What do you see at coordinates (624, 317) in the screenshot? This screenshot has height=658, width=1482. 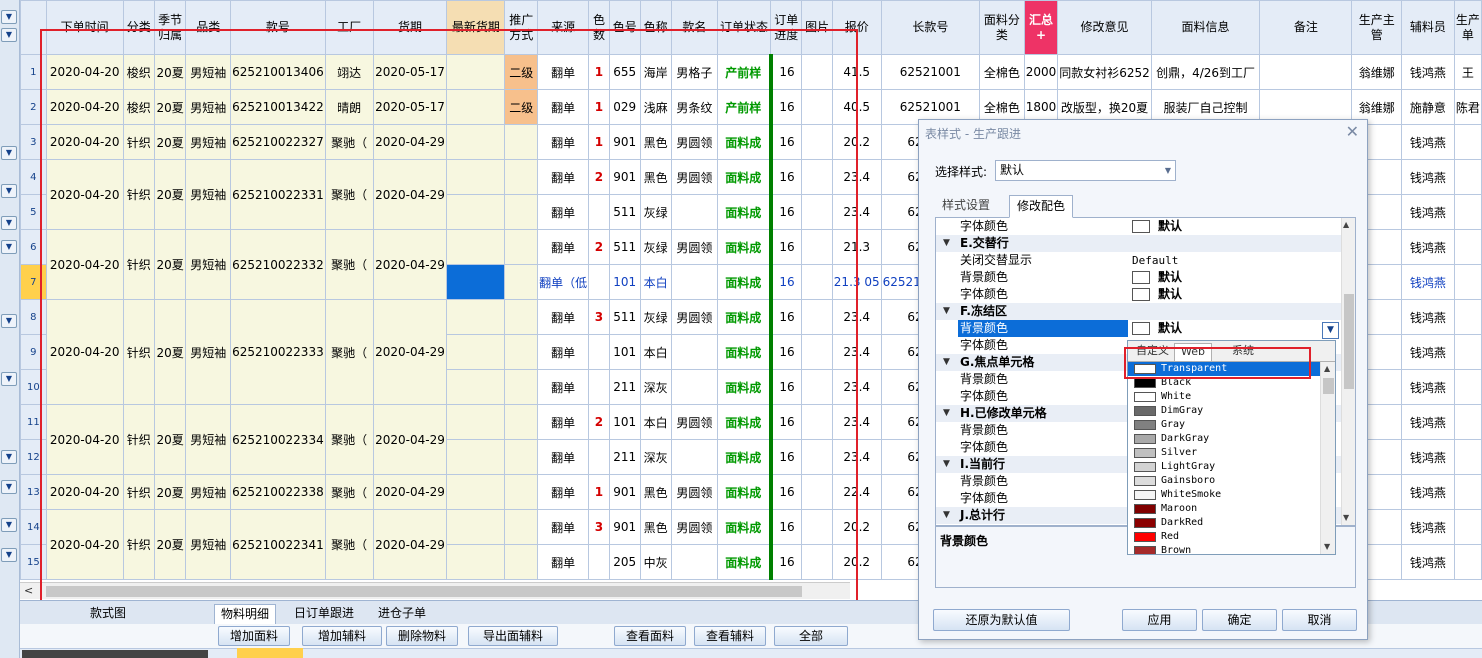 I see `cell-color-code: 511` at bounding box center [624, 317].